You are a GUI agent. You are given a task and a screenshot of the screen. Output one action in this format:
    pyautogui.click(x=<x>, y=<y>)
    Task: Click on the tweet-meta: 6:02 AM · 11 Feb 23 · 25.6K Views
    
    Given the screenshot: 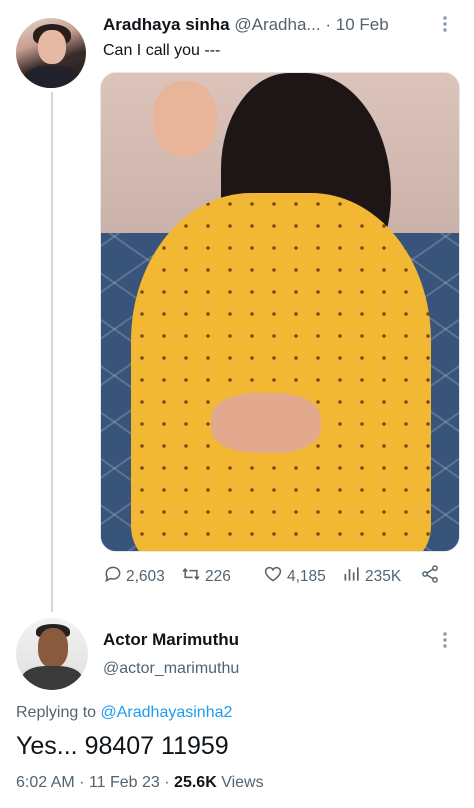 What is the action you would take?
    pyautogui.click(x=140, y=783)
    